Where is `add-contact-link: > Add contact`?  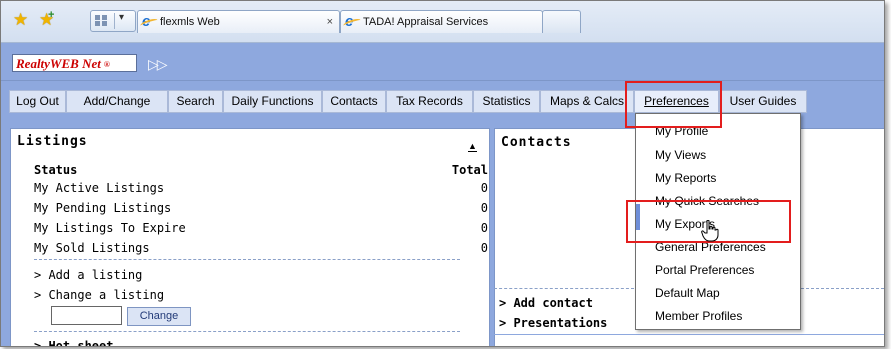
add-contact-link: > Add contact is located at coordinates (546, 303).